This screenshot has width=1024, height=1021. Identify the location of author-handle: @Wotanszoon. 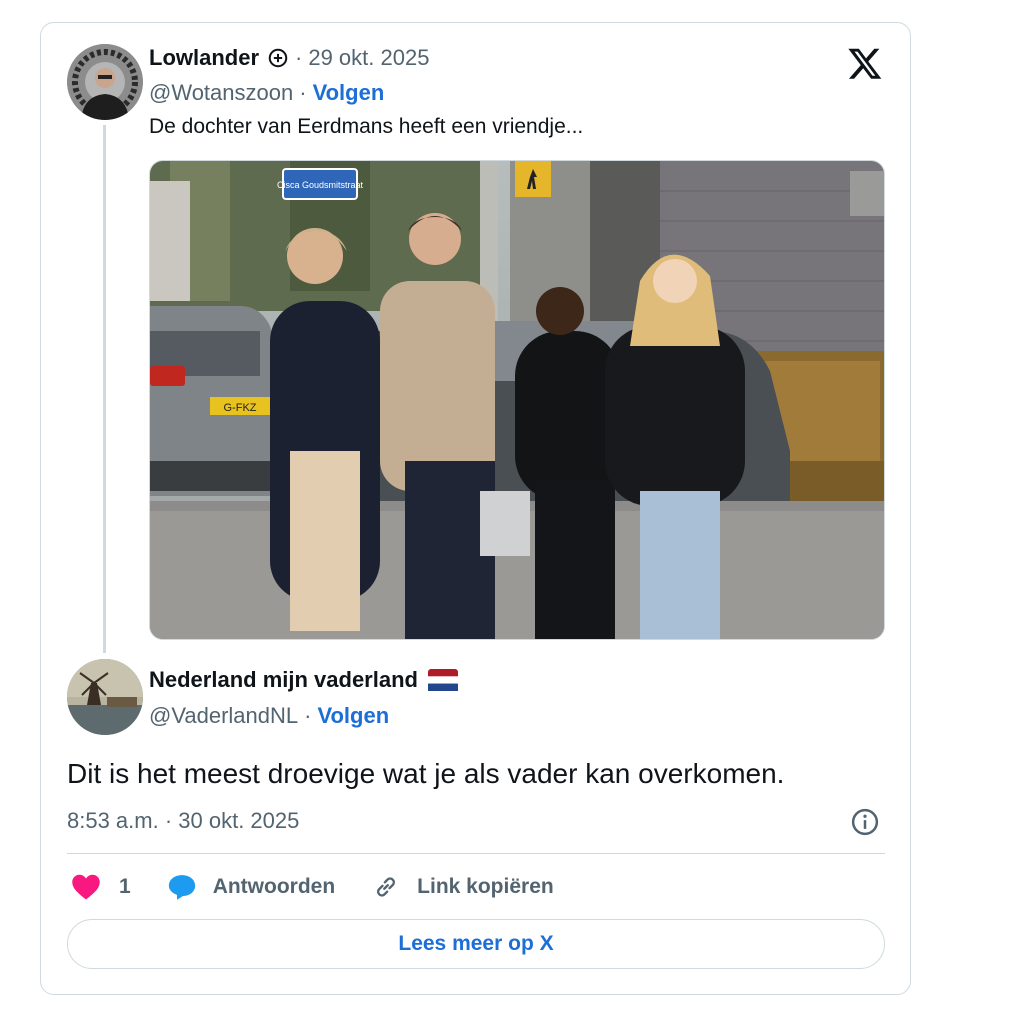
(221, 93).